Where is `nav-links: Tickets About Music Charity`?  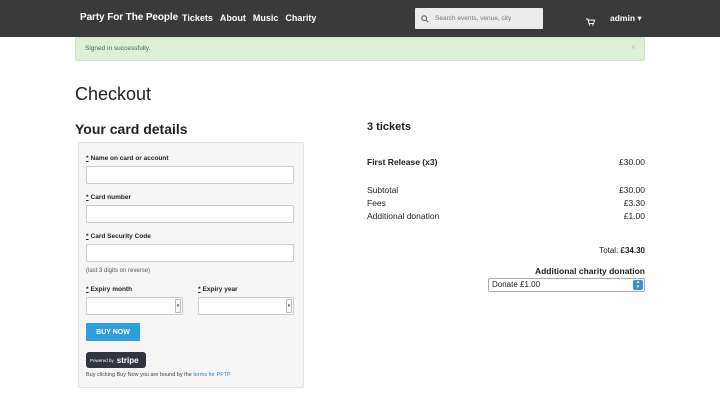 nav-links: Tickets About Music Charity is located at coordinates (249, 18).